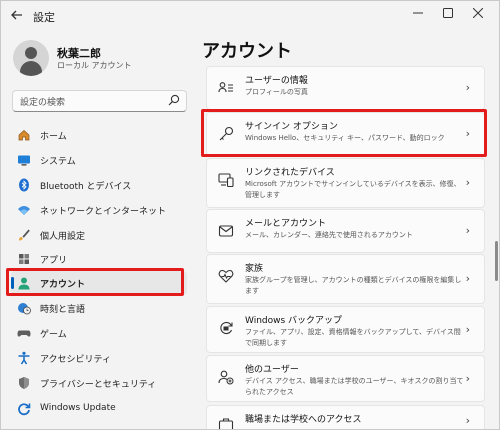 The image size is (500, 430). Describe the element at coordinates (99, 160) in the screenshot. I see `sidebar-item-system: システム` at that location.